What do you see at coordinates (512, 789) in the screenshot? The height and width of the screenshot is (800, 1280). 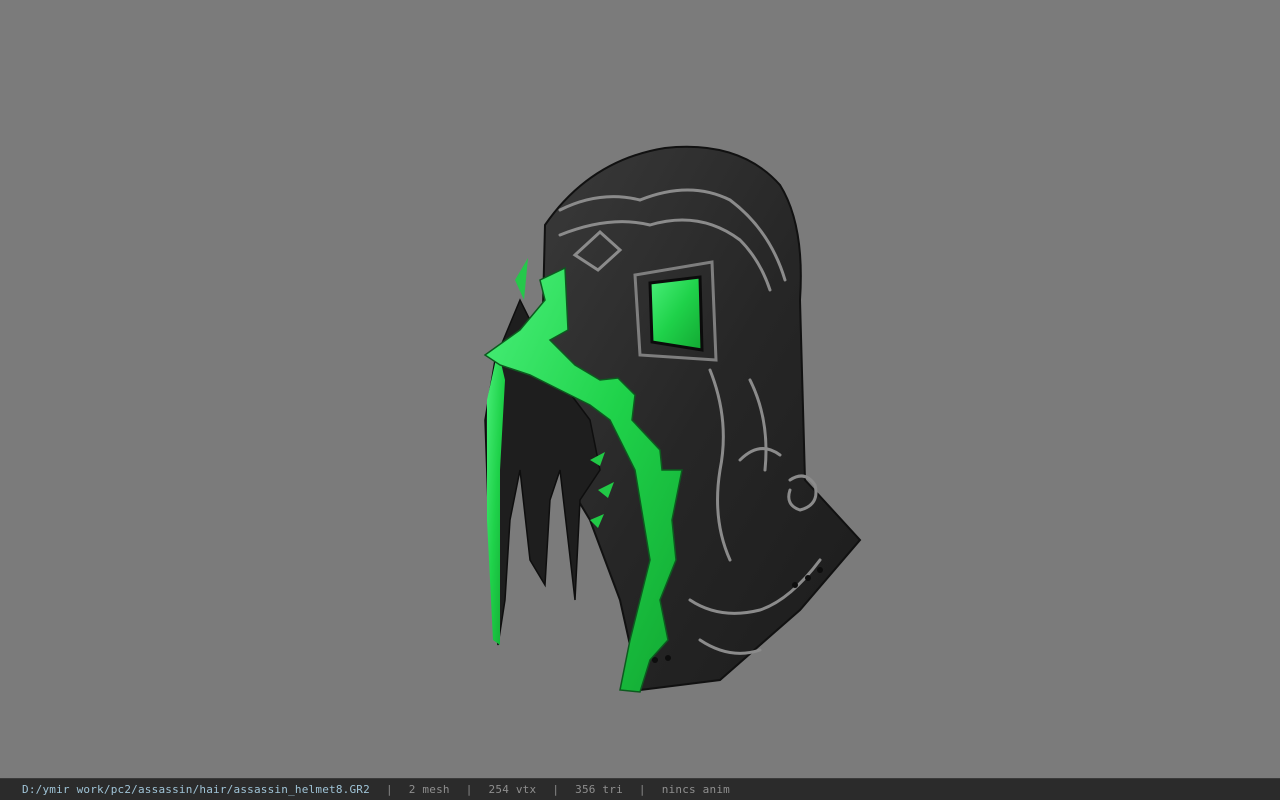 I see `vertex-count: 254 vtx` at bounding box center [512, 789].